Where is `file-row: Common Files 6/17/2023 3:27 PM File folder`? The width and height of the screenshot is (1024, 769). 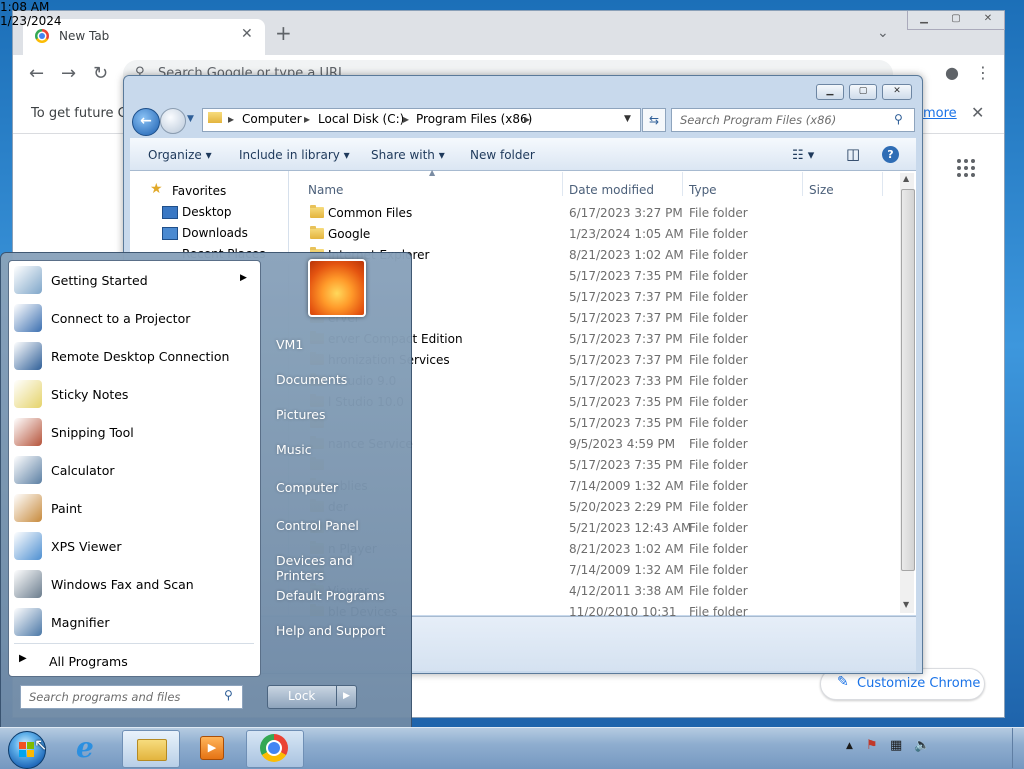
file-row: Common Files 6/17/2023 3:27 PM File folder is located at coordinates (603, 212).